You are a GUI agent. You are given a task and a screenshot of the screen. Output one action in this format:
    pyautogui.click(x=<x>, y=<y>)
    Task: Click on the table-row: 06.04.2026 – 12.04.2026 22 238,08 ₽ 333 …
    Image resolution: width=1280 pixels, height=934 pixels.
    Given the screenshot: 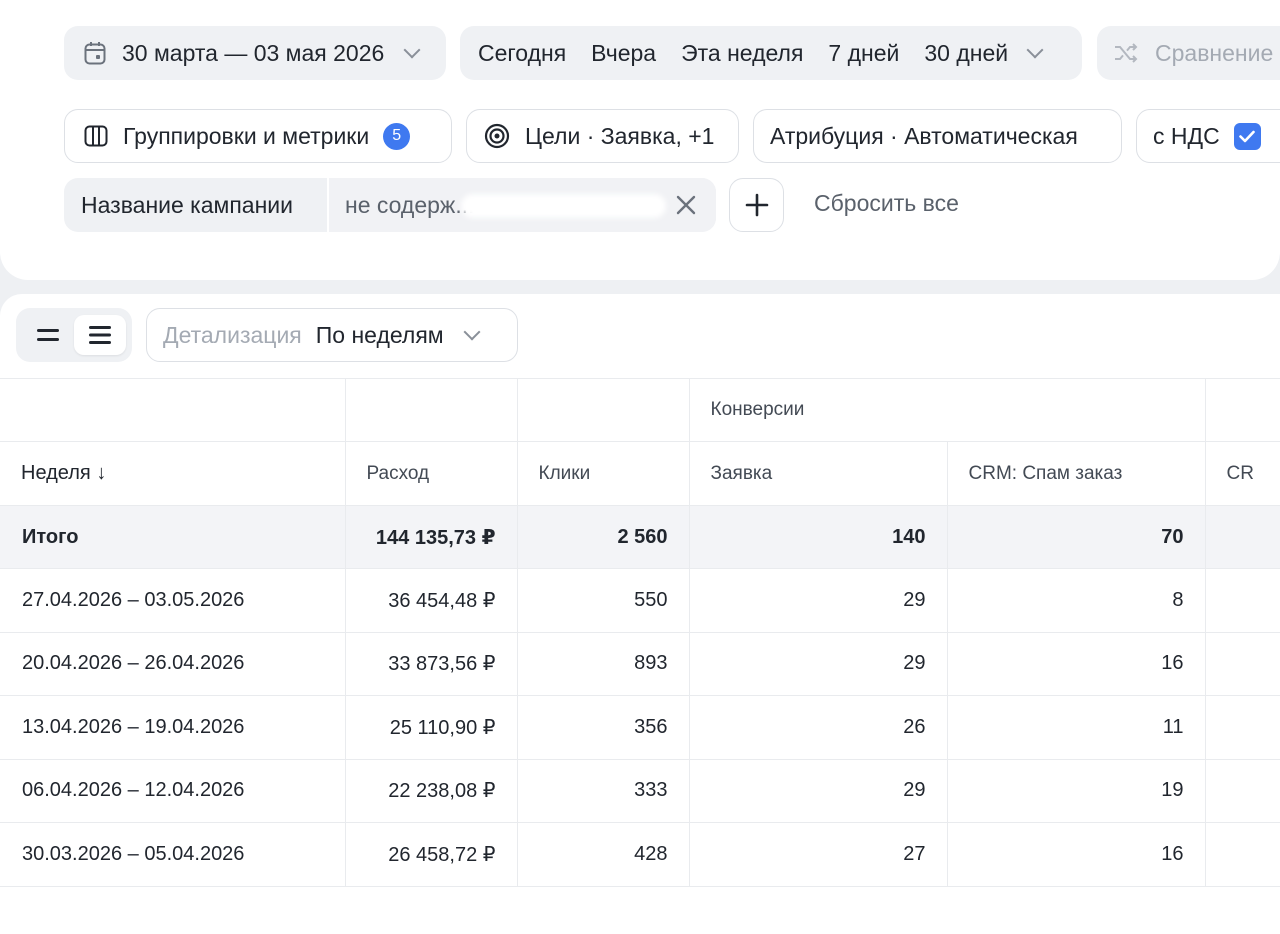 What is the action you would take?
    pyautogui.click(x=640, y=791)
    